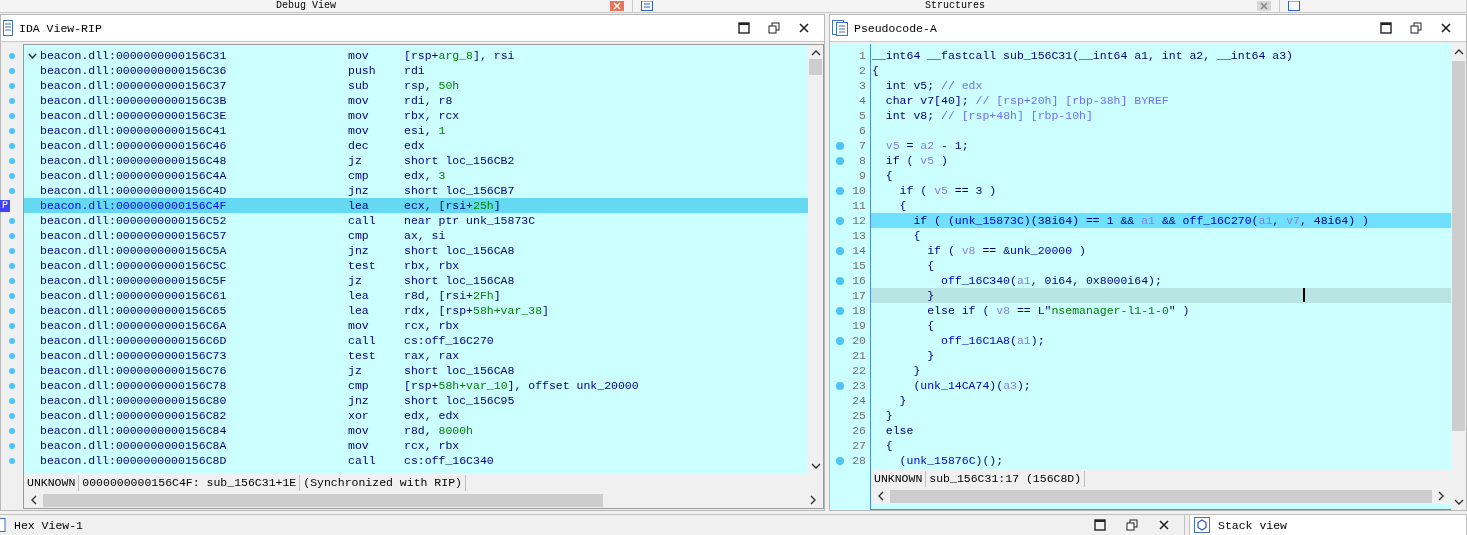  What do you see at coordinates (859, 190) in the screenshot?
I see `line-number: 10` at bounding box center [859, 190].